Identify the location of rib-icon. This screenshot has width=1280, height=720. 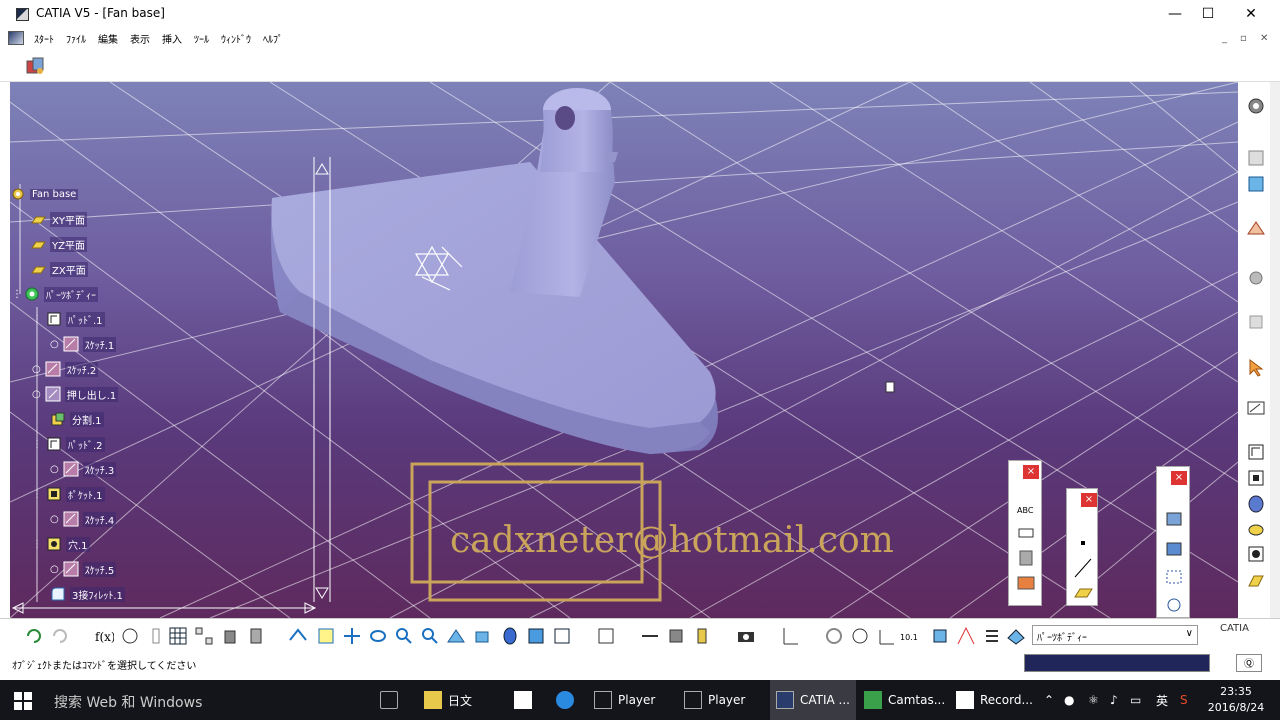
(1256, 554).